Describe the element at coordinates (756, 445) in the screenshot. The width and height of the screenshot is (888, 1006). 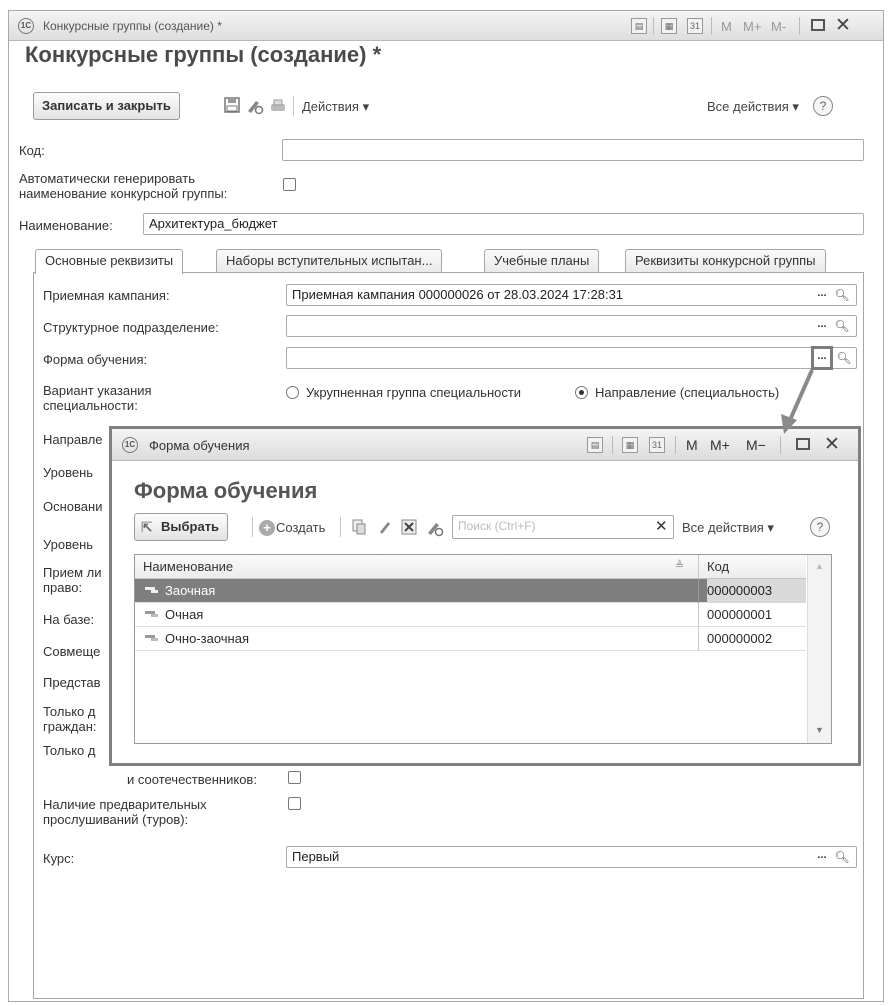
I see `memory-minus-button: M−` at that location.